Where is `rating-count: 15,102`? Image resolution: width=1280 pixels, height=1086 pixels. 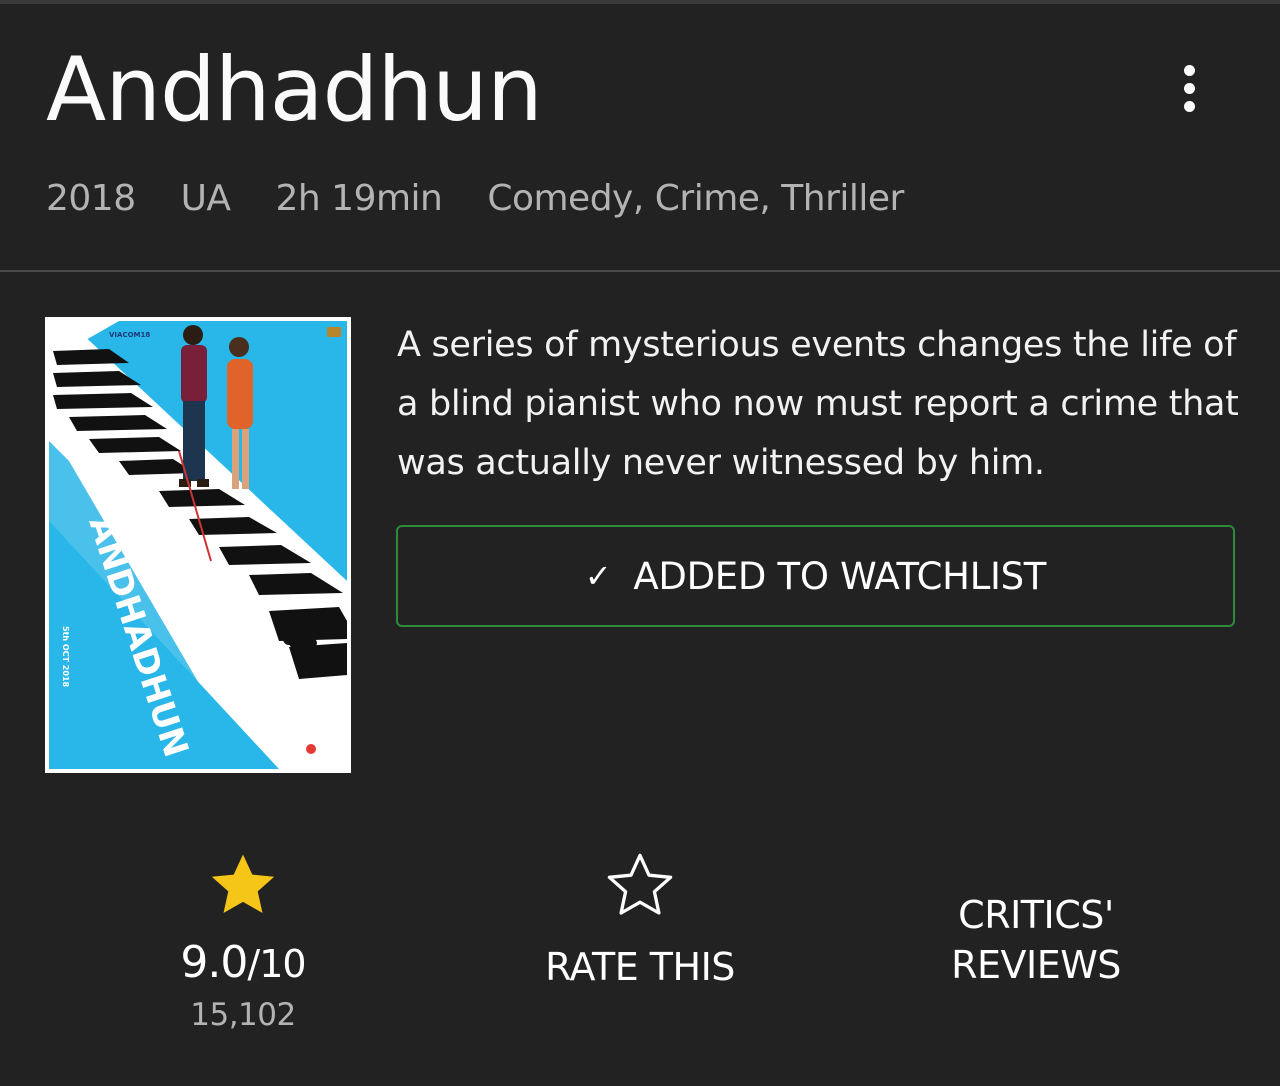 rating-count: 15,102 is located at coordinates (243, 1015).